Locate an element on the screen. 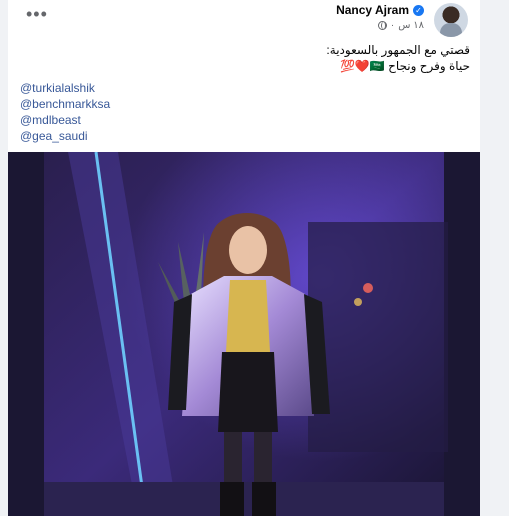  globe-icon is located at coordinates (382, 25).